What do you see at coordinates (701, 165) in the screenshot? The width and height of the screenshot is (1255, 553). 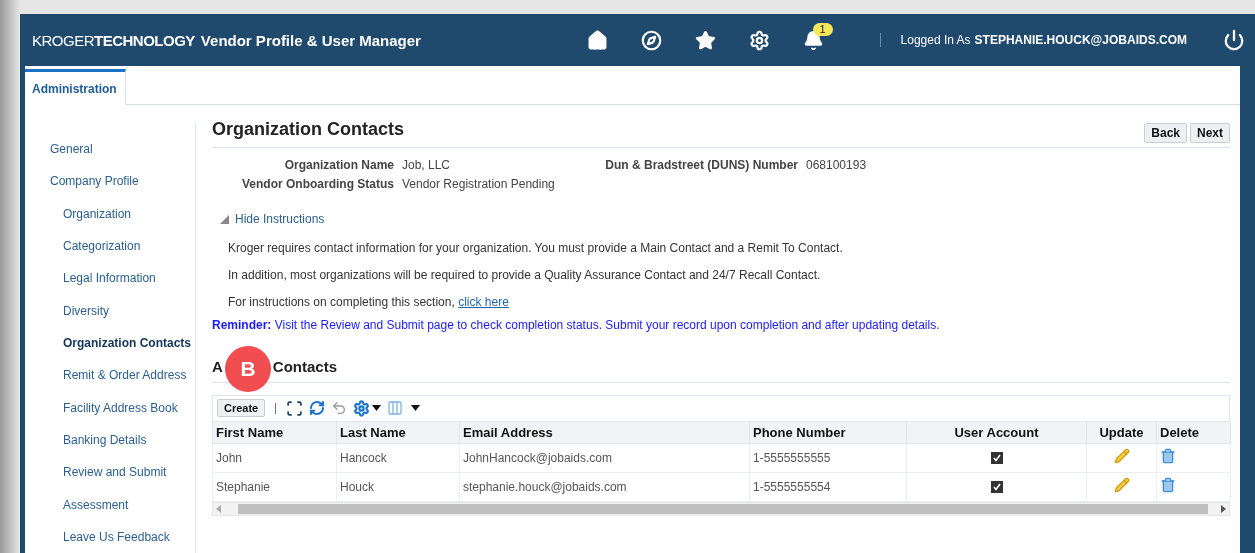 I see `field-label: Dun & Bradstreet (DUNS) Number` at bounding box center [701, 165].